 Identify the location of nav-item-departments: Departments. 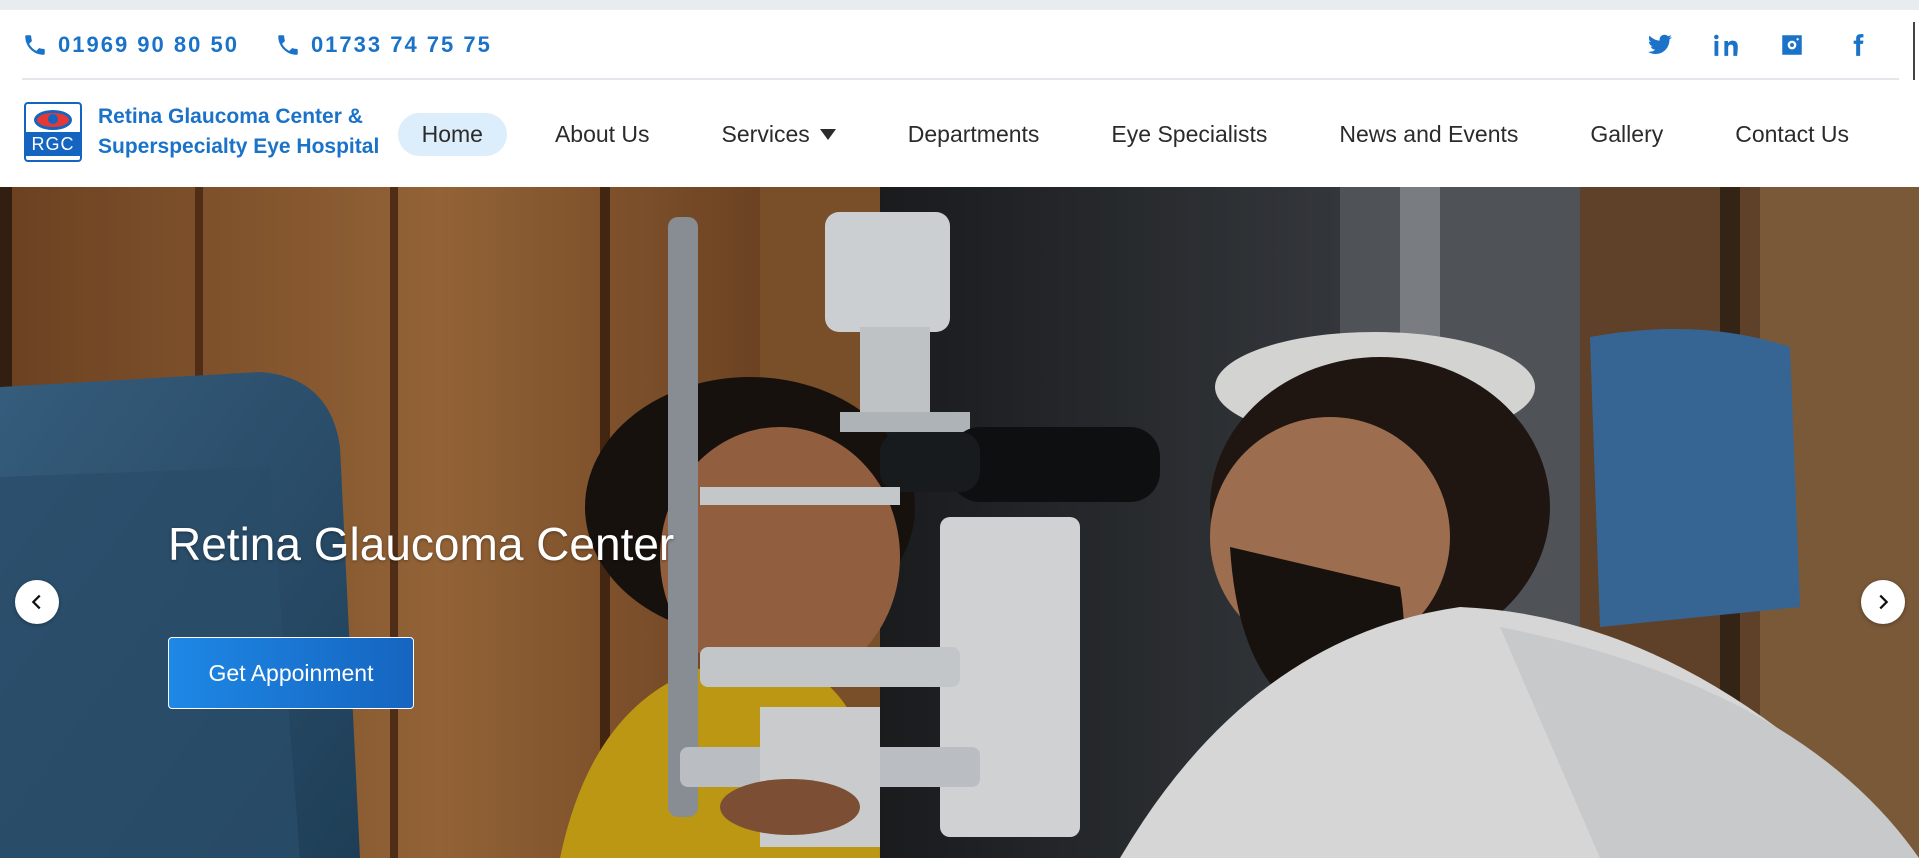
(974, 134).